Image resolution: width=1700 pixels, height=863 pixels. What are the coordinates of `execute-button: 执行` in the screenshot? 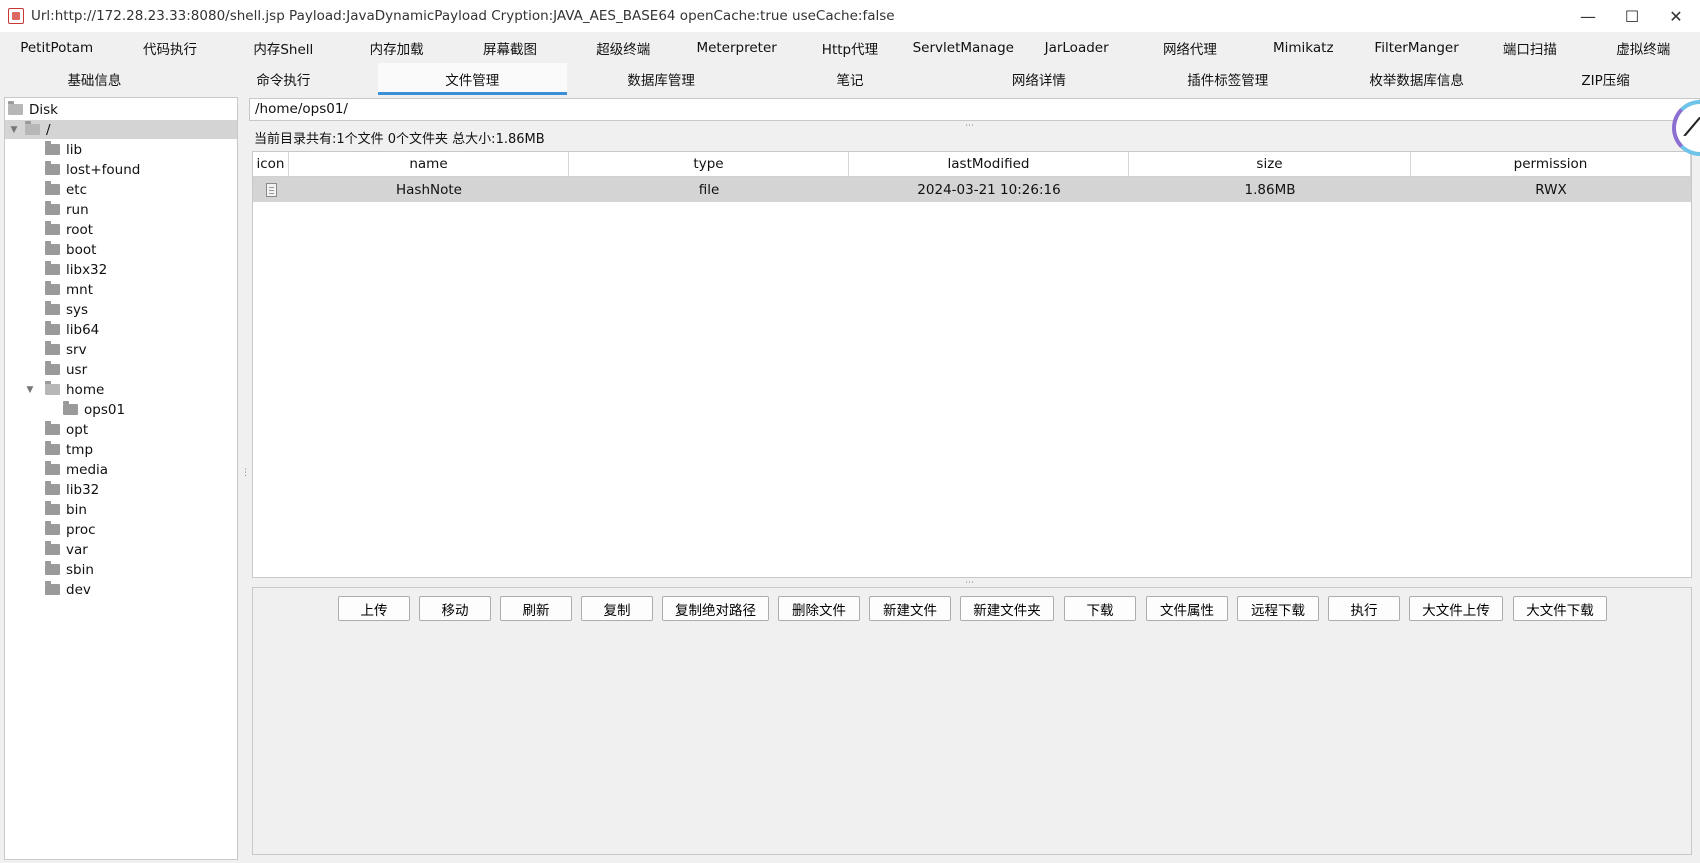 It's located at (1364, 608).